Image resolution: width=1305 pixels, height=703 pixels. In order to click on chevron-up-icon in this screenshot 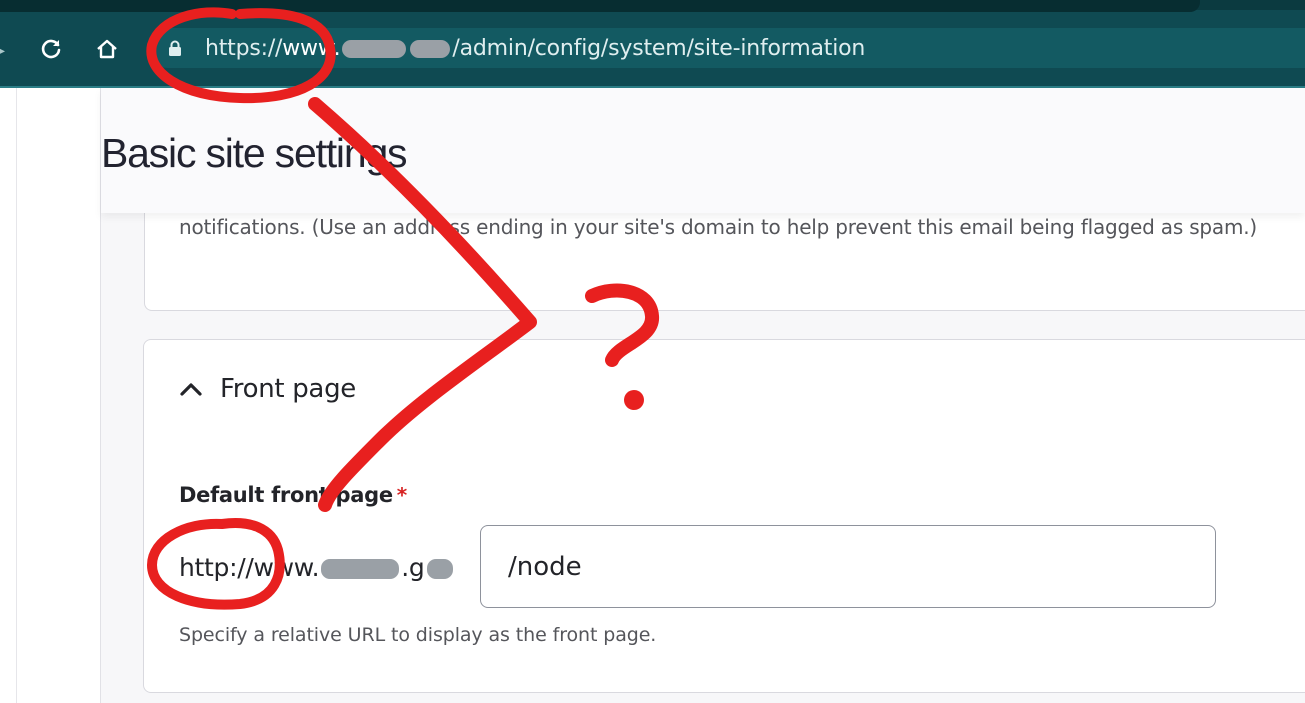, I will do `click(191, 389)`.